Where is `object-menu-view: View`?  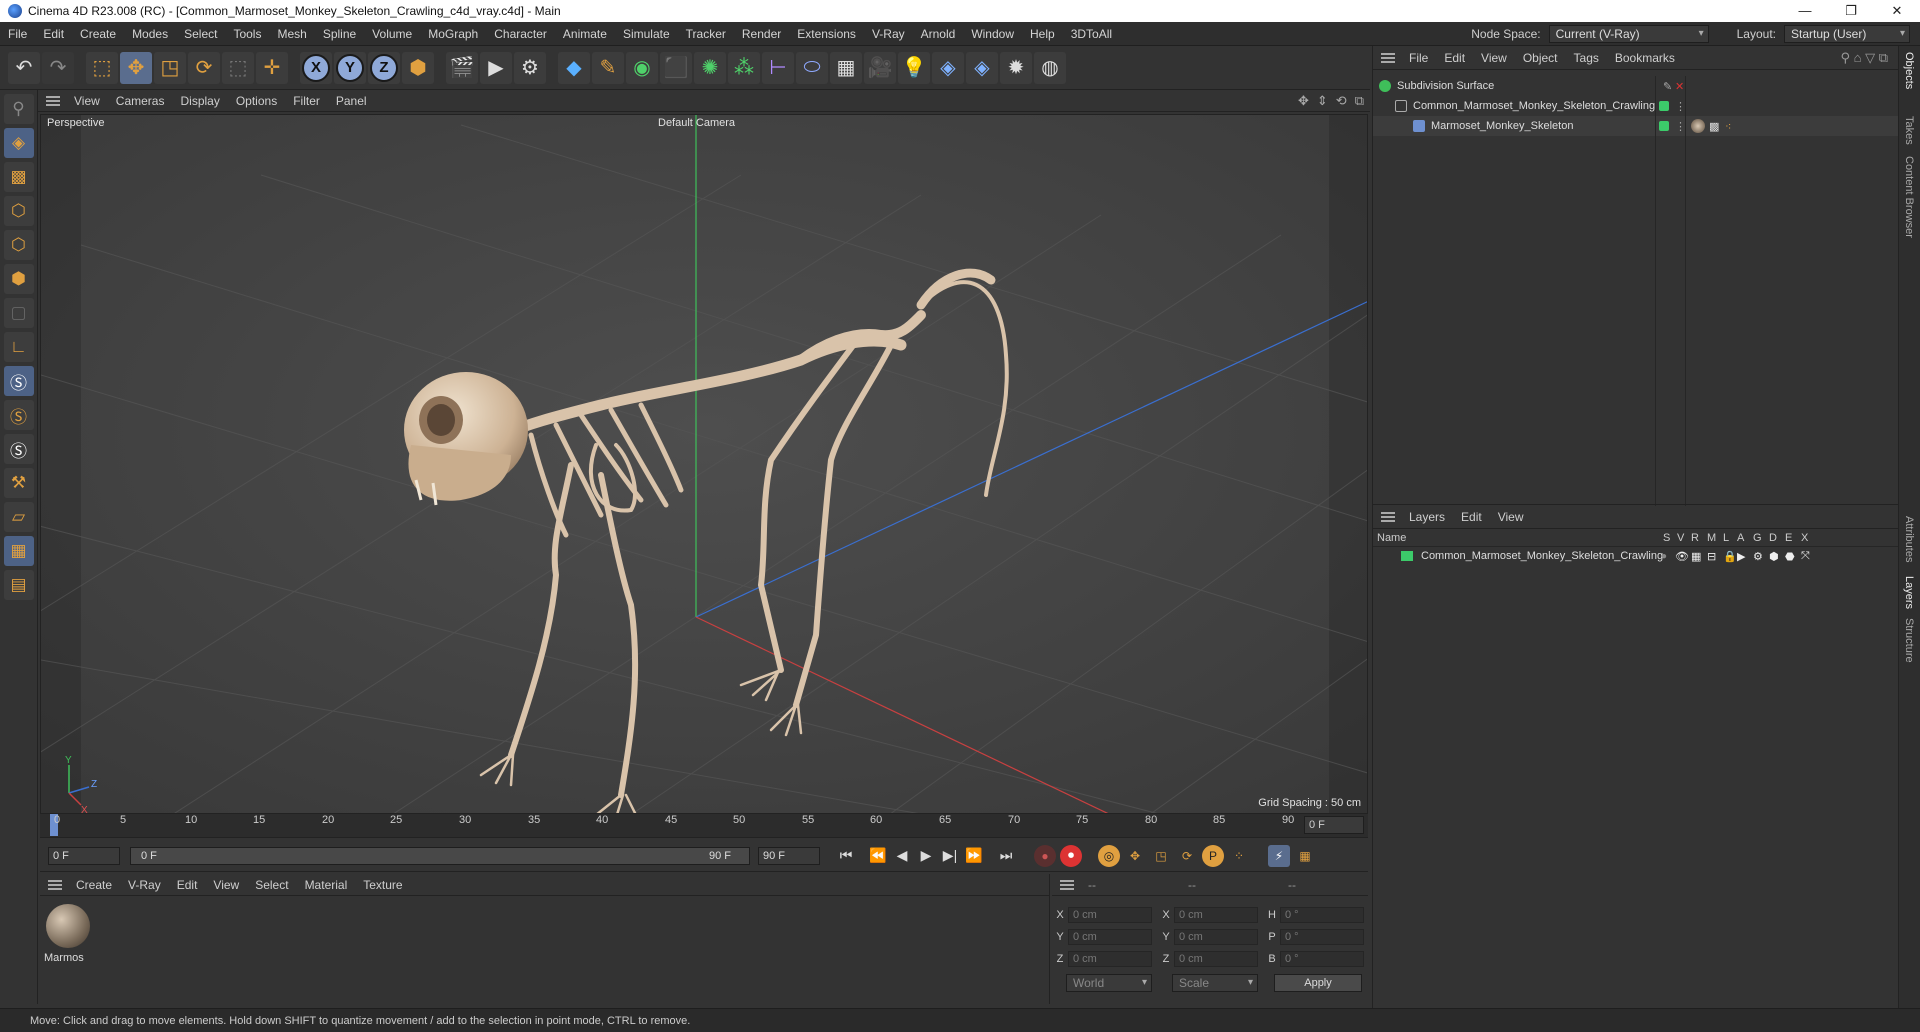
object-menu-view: View is located at coordinates (1494, 58).